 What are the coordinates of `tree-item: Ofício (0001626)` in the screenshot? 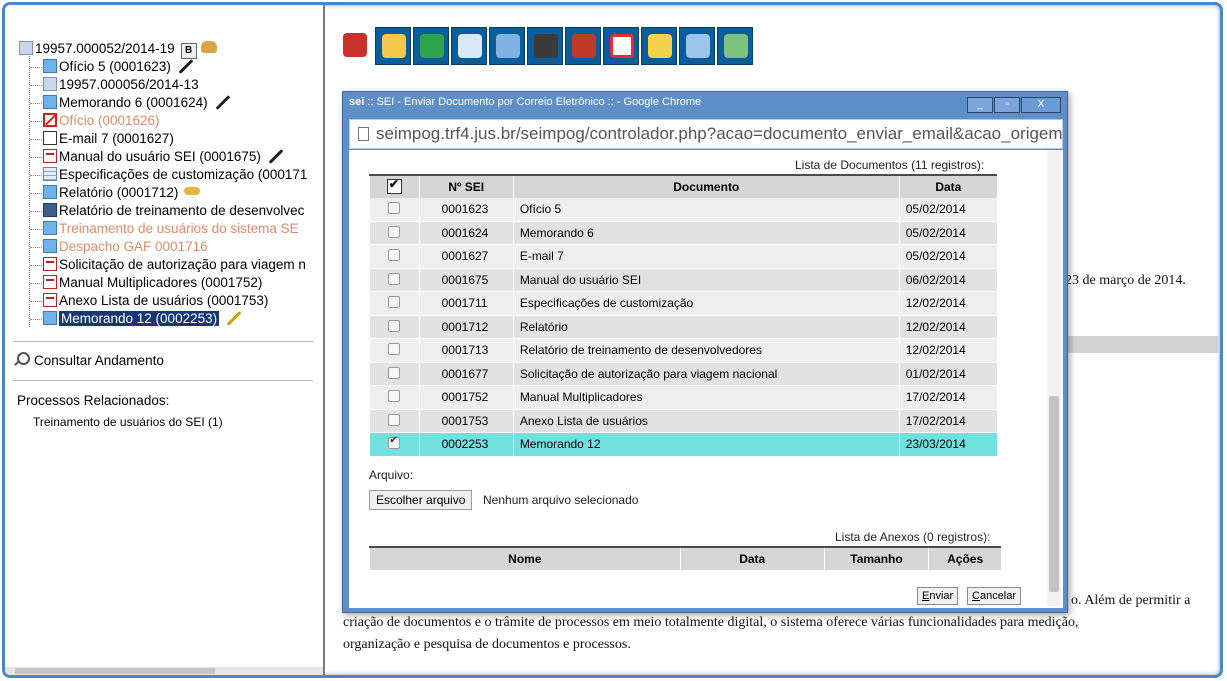 It's located at (101, 121).